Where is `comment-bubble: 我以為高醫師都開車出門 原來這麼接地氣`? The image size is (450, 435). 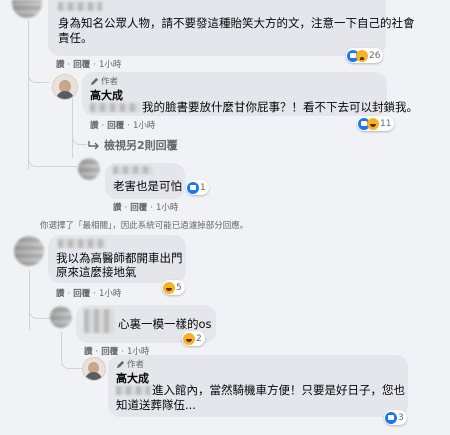
comment-bubble: 我以為高醫師都開車出門 原來這麼接地氣 is located at coordinates (117, 259).